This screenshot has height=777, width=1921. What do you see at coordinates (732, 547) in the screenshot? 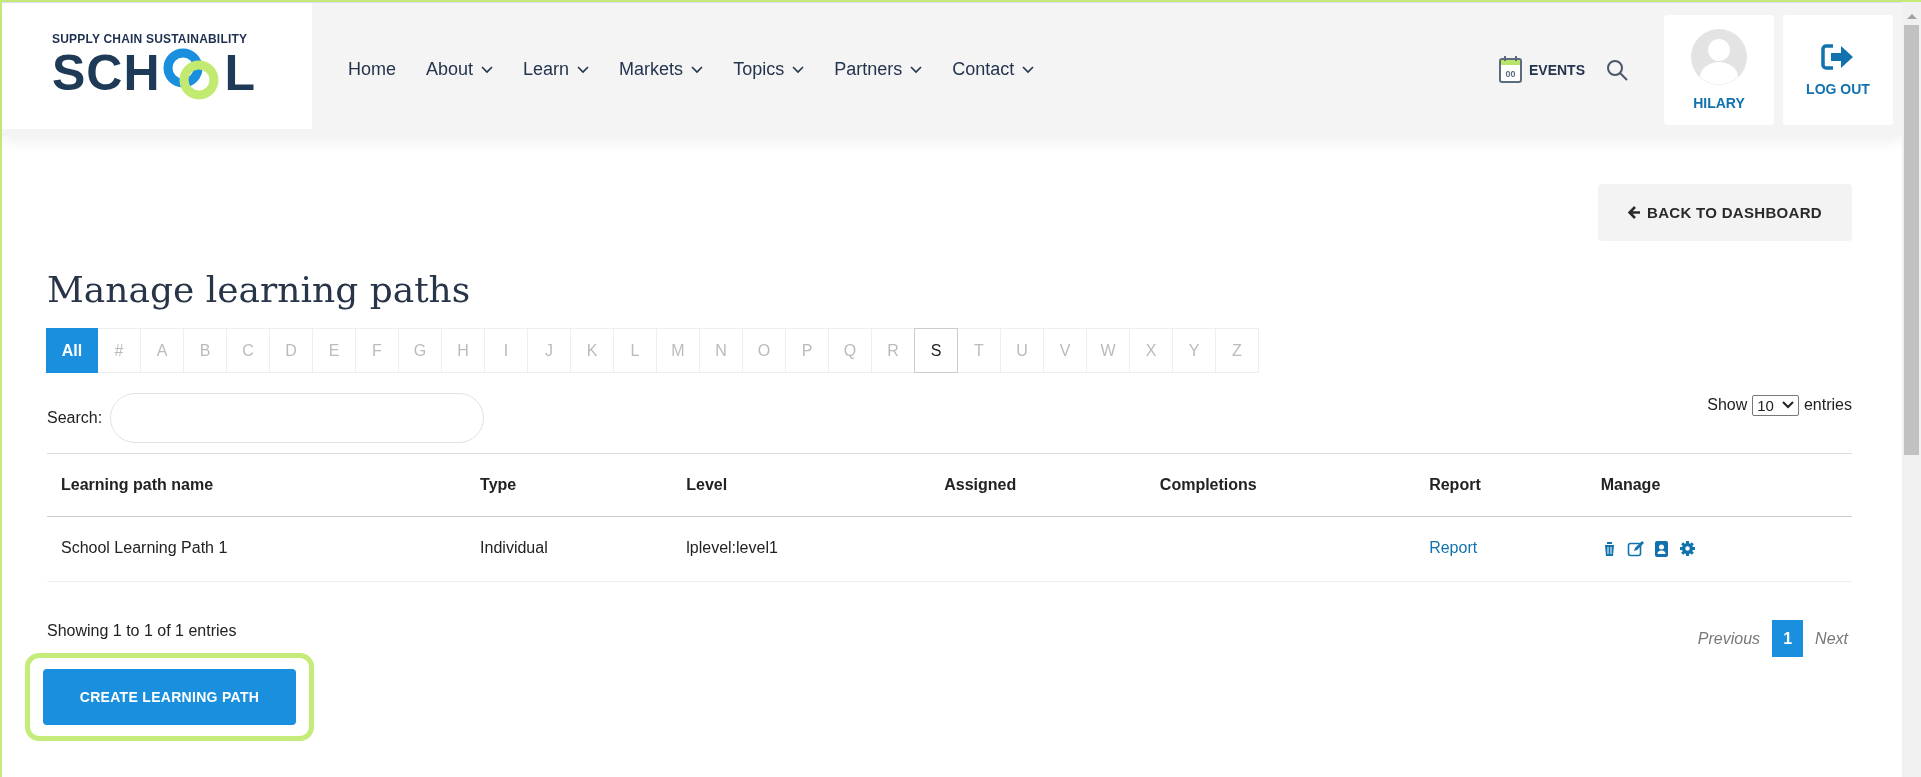
I see `table-cell: lplevel:level1` at bounding box center [732, 547].